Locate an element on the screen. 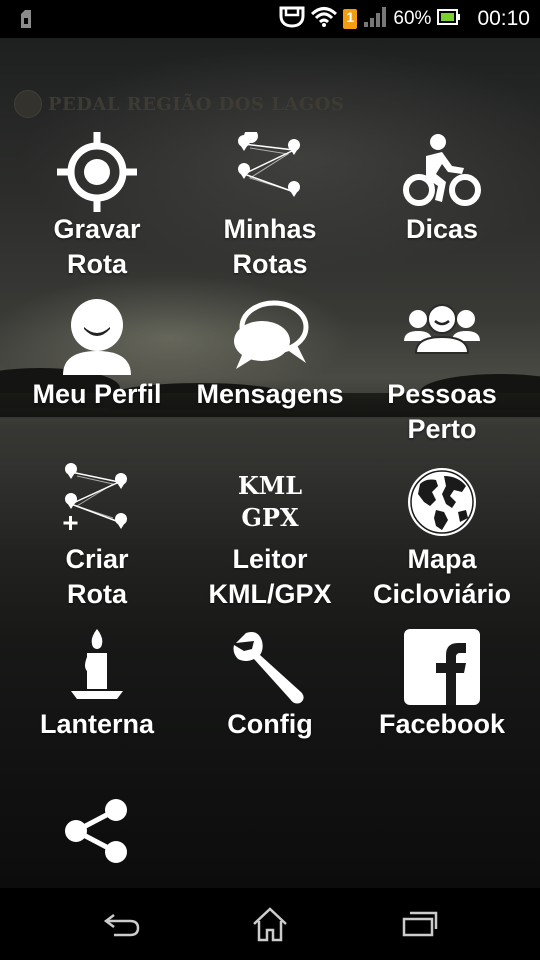 The image size is (540, 960). gps-target-icon is located at coordinates (97, 172).